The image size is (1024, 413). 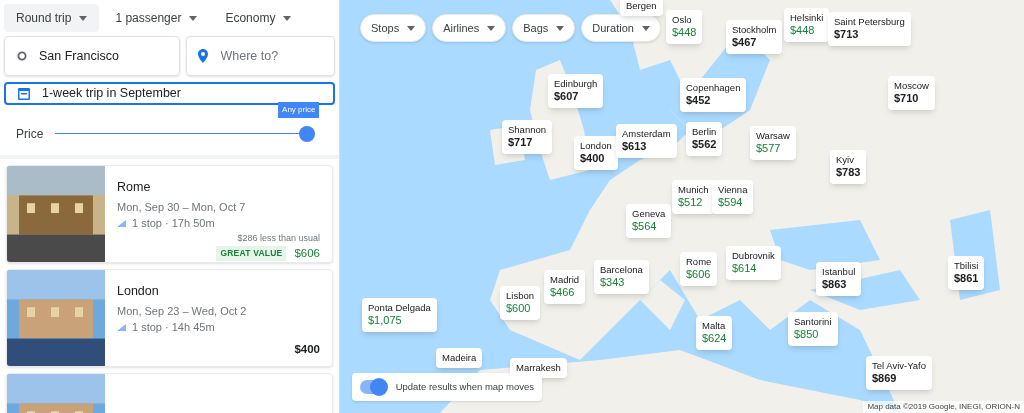 What do you see at coordinates (393, 28) in the screenshot?
I see `filter-chip: Stops` at bounding box center [393, 28].